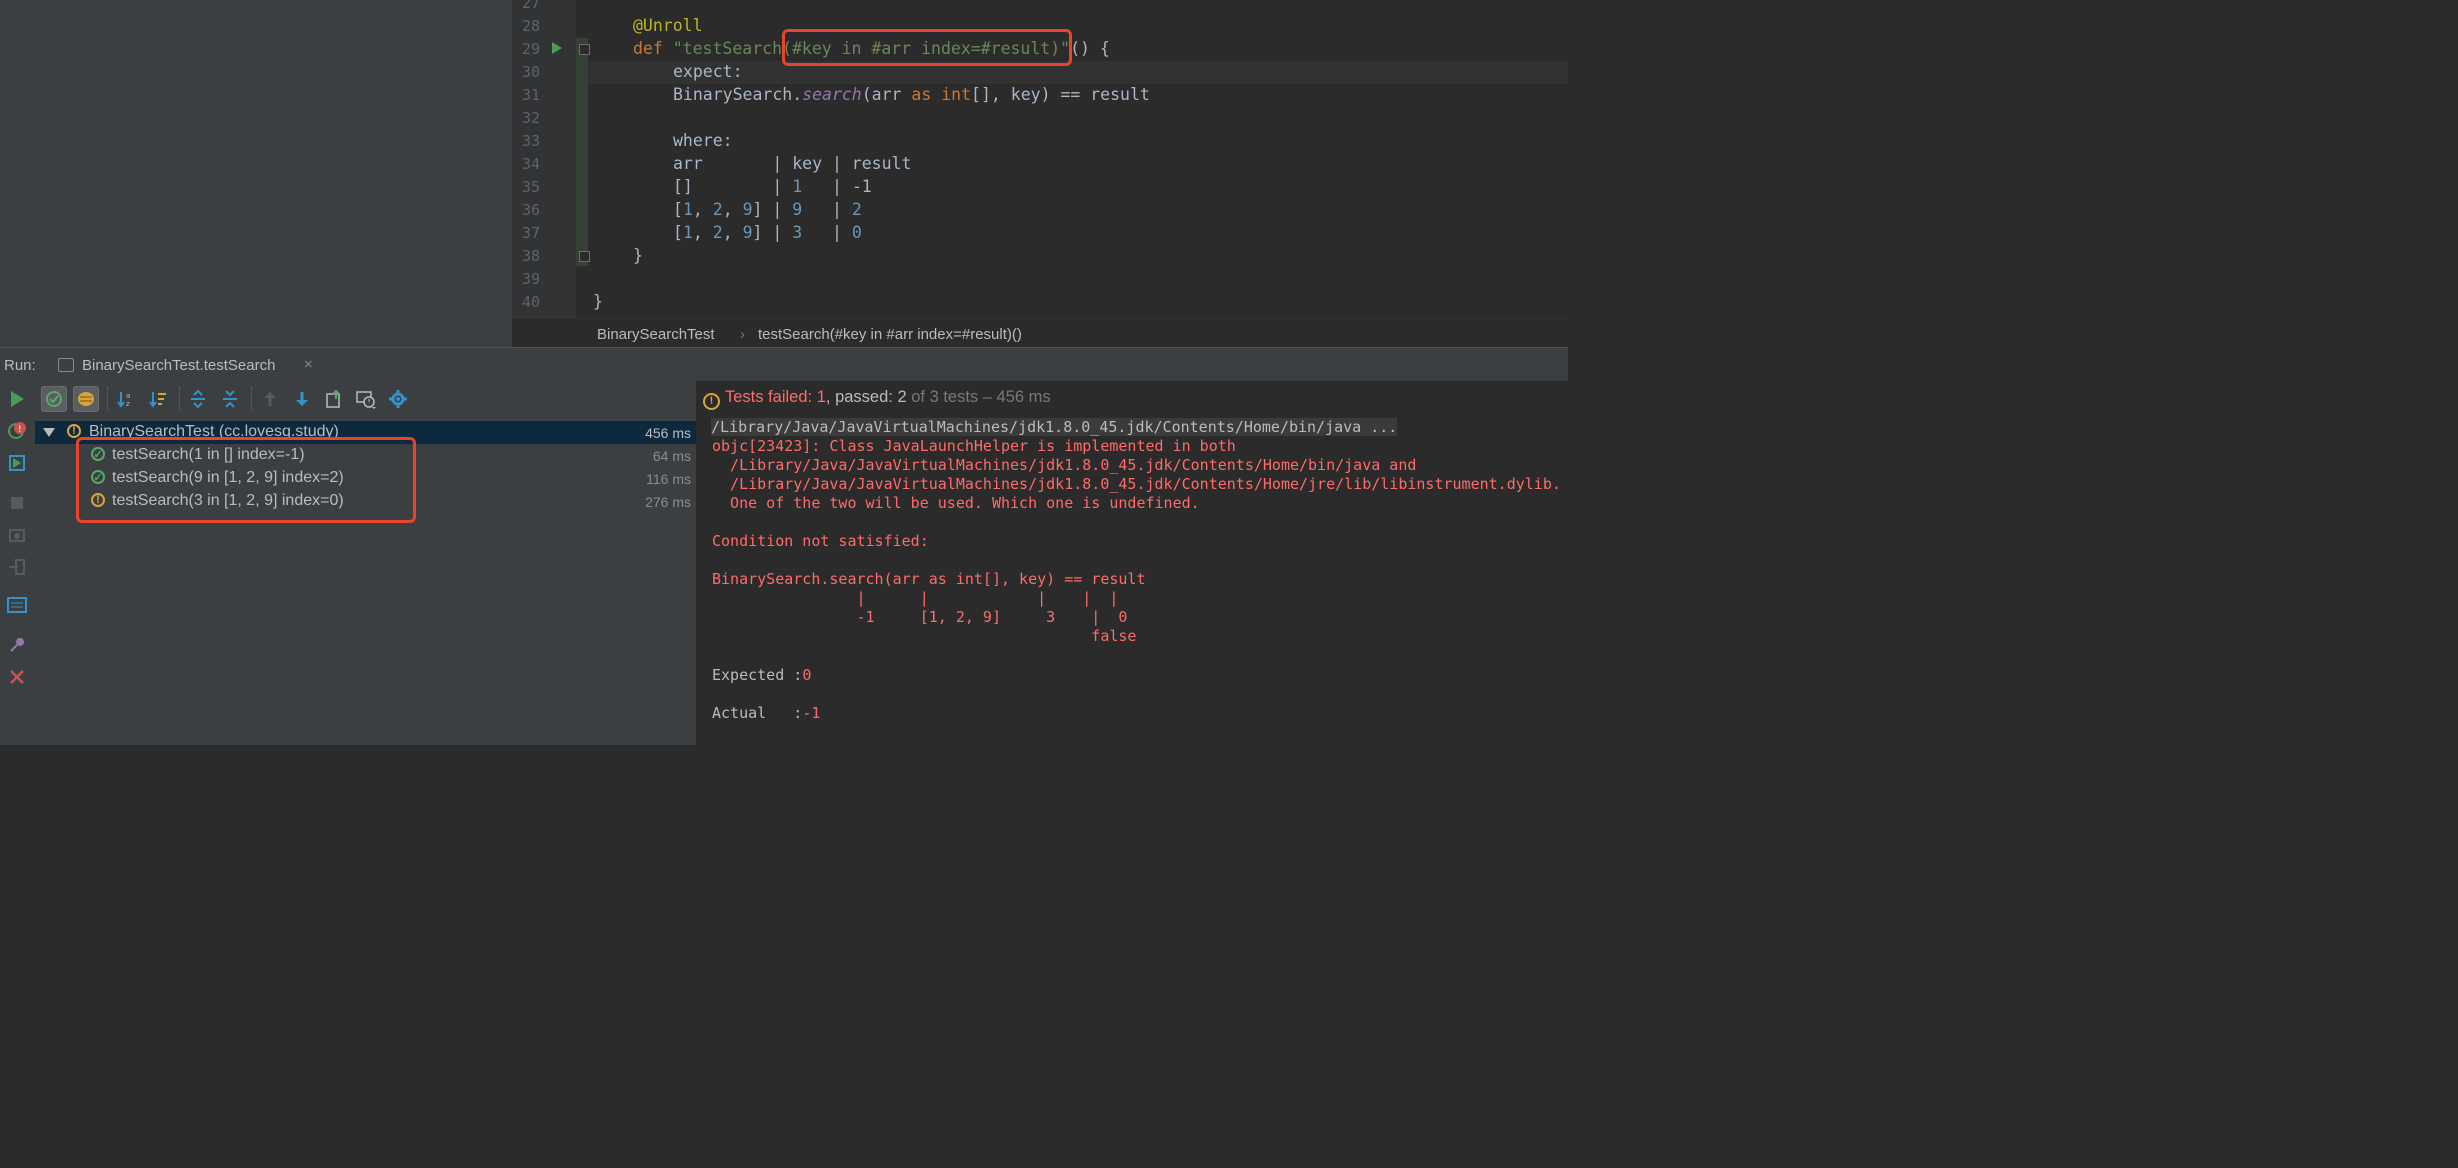 This screenshot has height=1168, width=2458. What do you see at coordinates (708, 71) in the screenshot?
I see `code-line: expect:` at bounding box center [708, 71].